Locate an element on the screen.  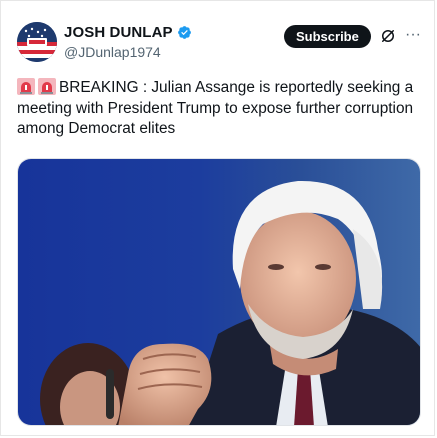
flag-avatar-icon is located at coordinates (37, 42).